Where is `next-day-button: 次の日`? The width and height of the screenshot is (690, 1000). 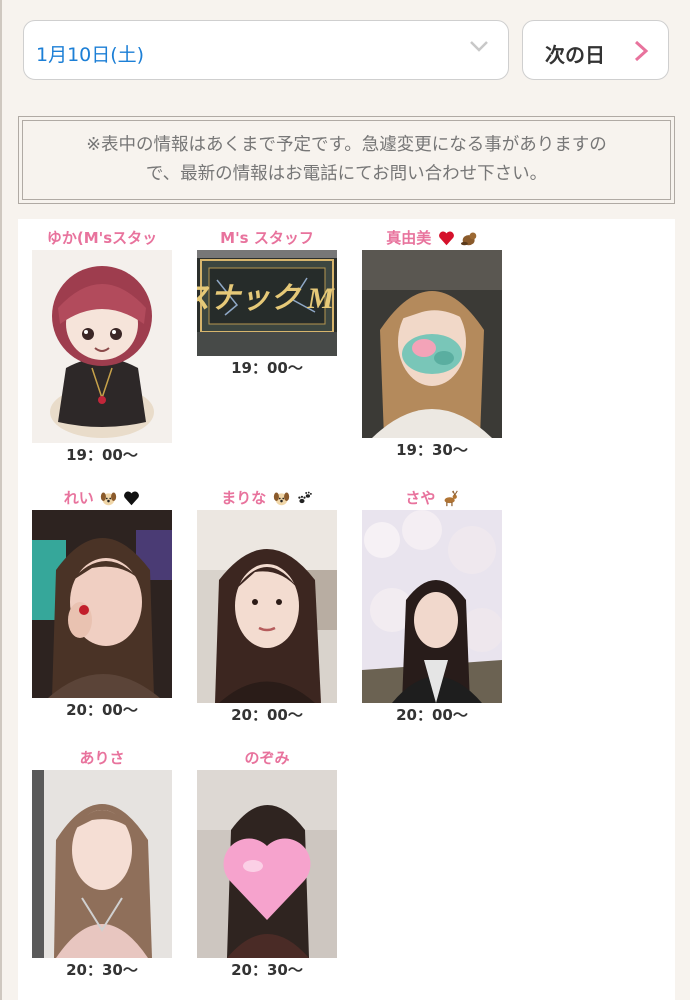
next-day-button: 次の日 is located at coordinates (595, 50).